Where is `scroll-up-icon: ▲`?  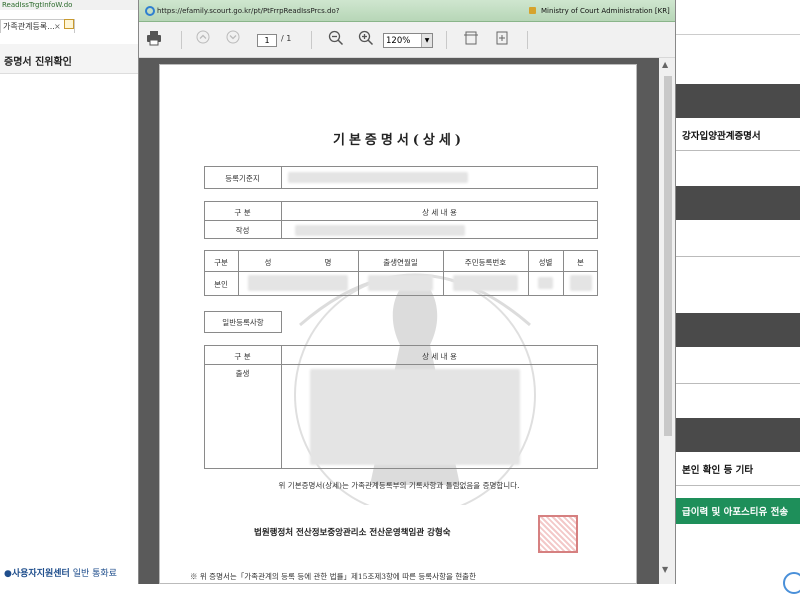
scroll-up-icon: ▲ is located at coordinates (665, 64).